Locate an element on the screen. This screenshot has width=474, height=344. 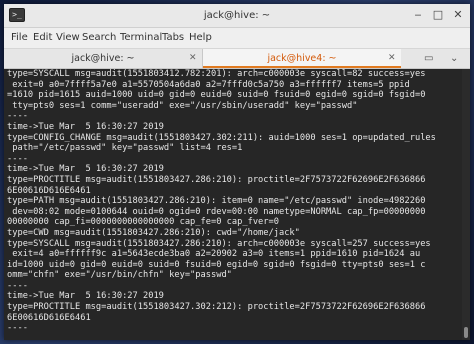
menu-terminal: Terminal is located at coordinates (141, 38).